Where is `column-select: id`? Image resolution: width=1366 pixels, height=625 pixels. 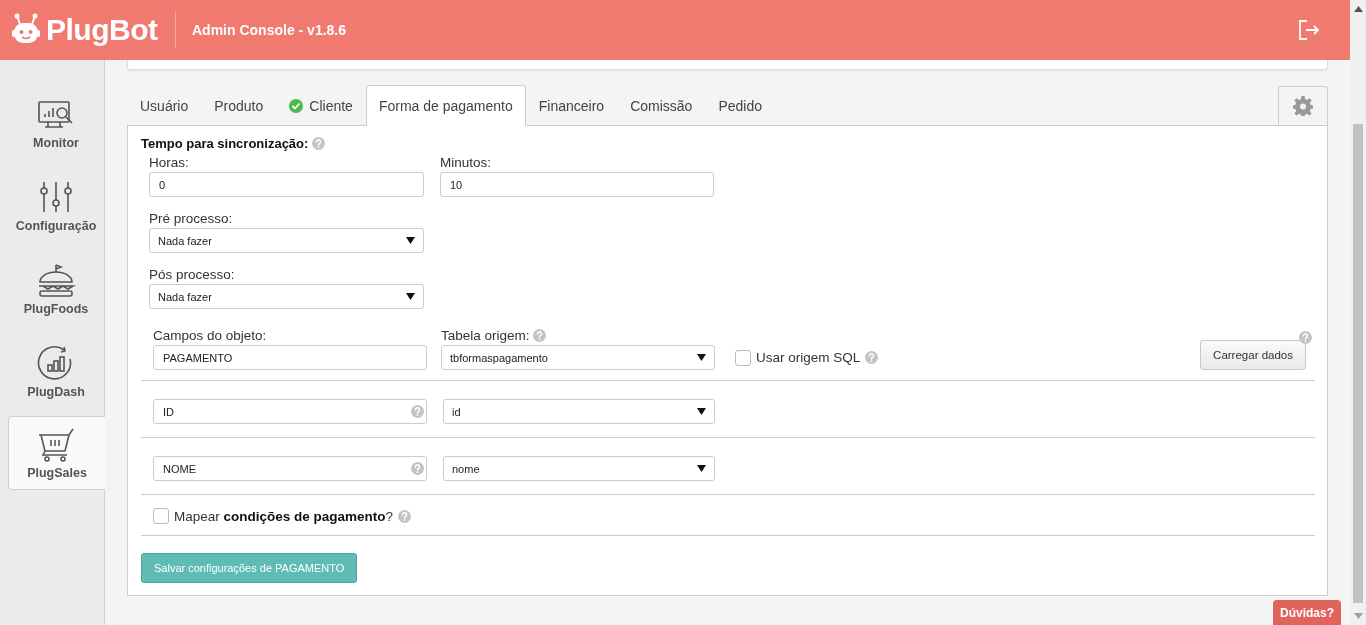 column-select: id is located at coordinates (579, 411).